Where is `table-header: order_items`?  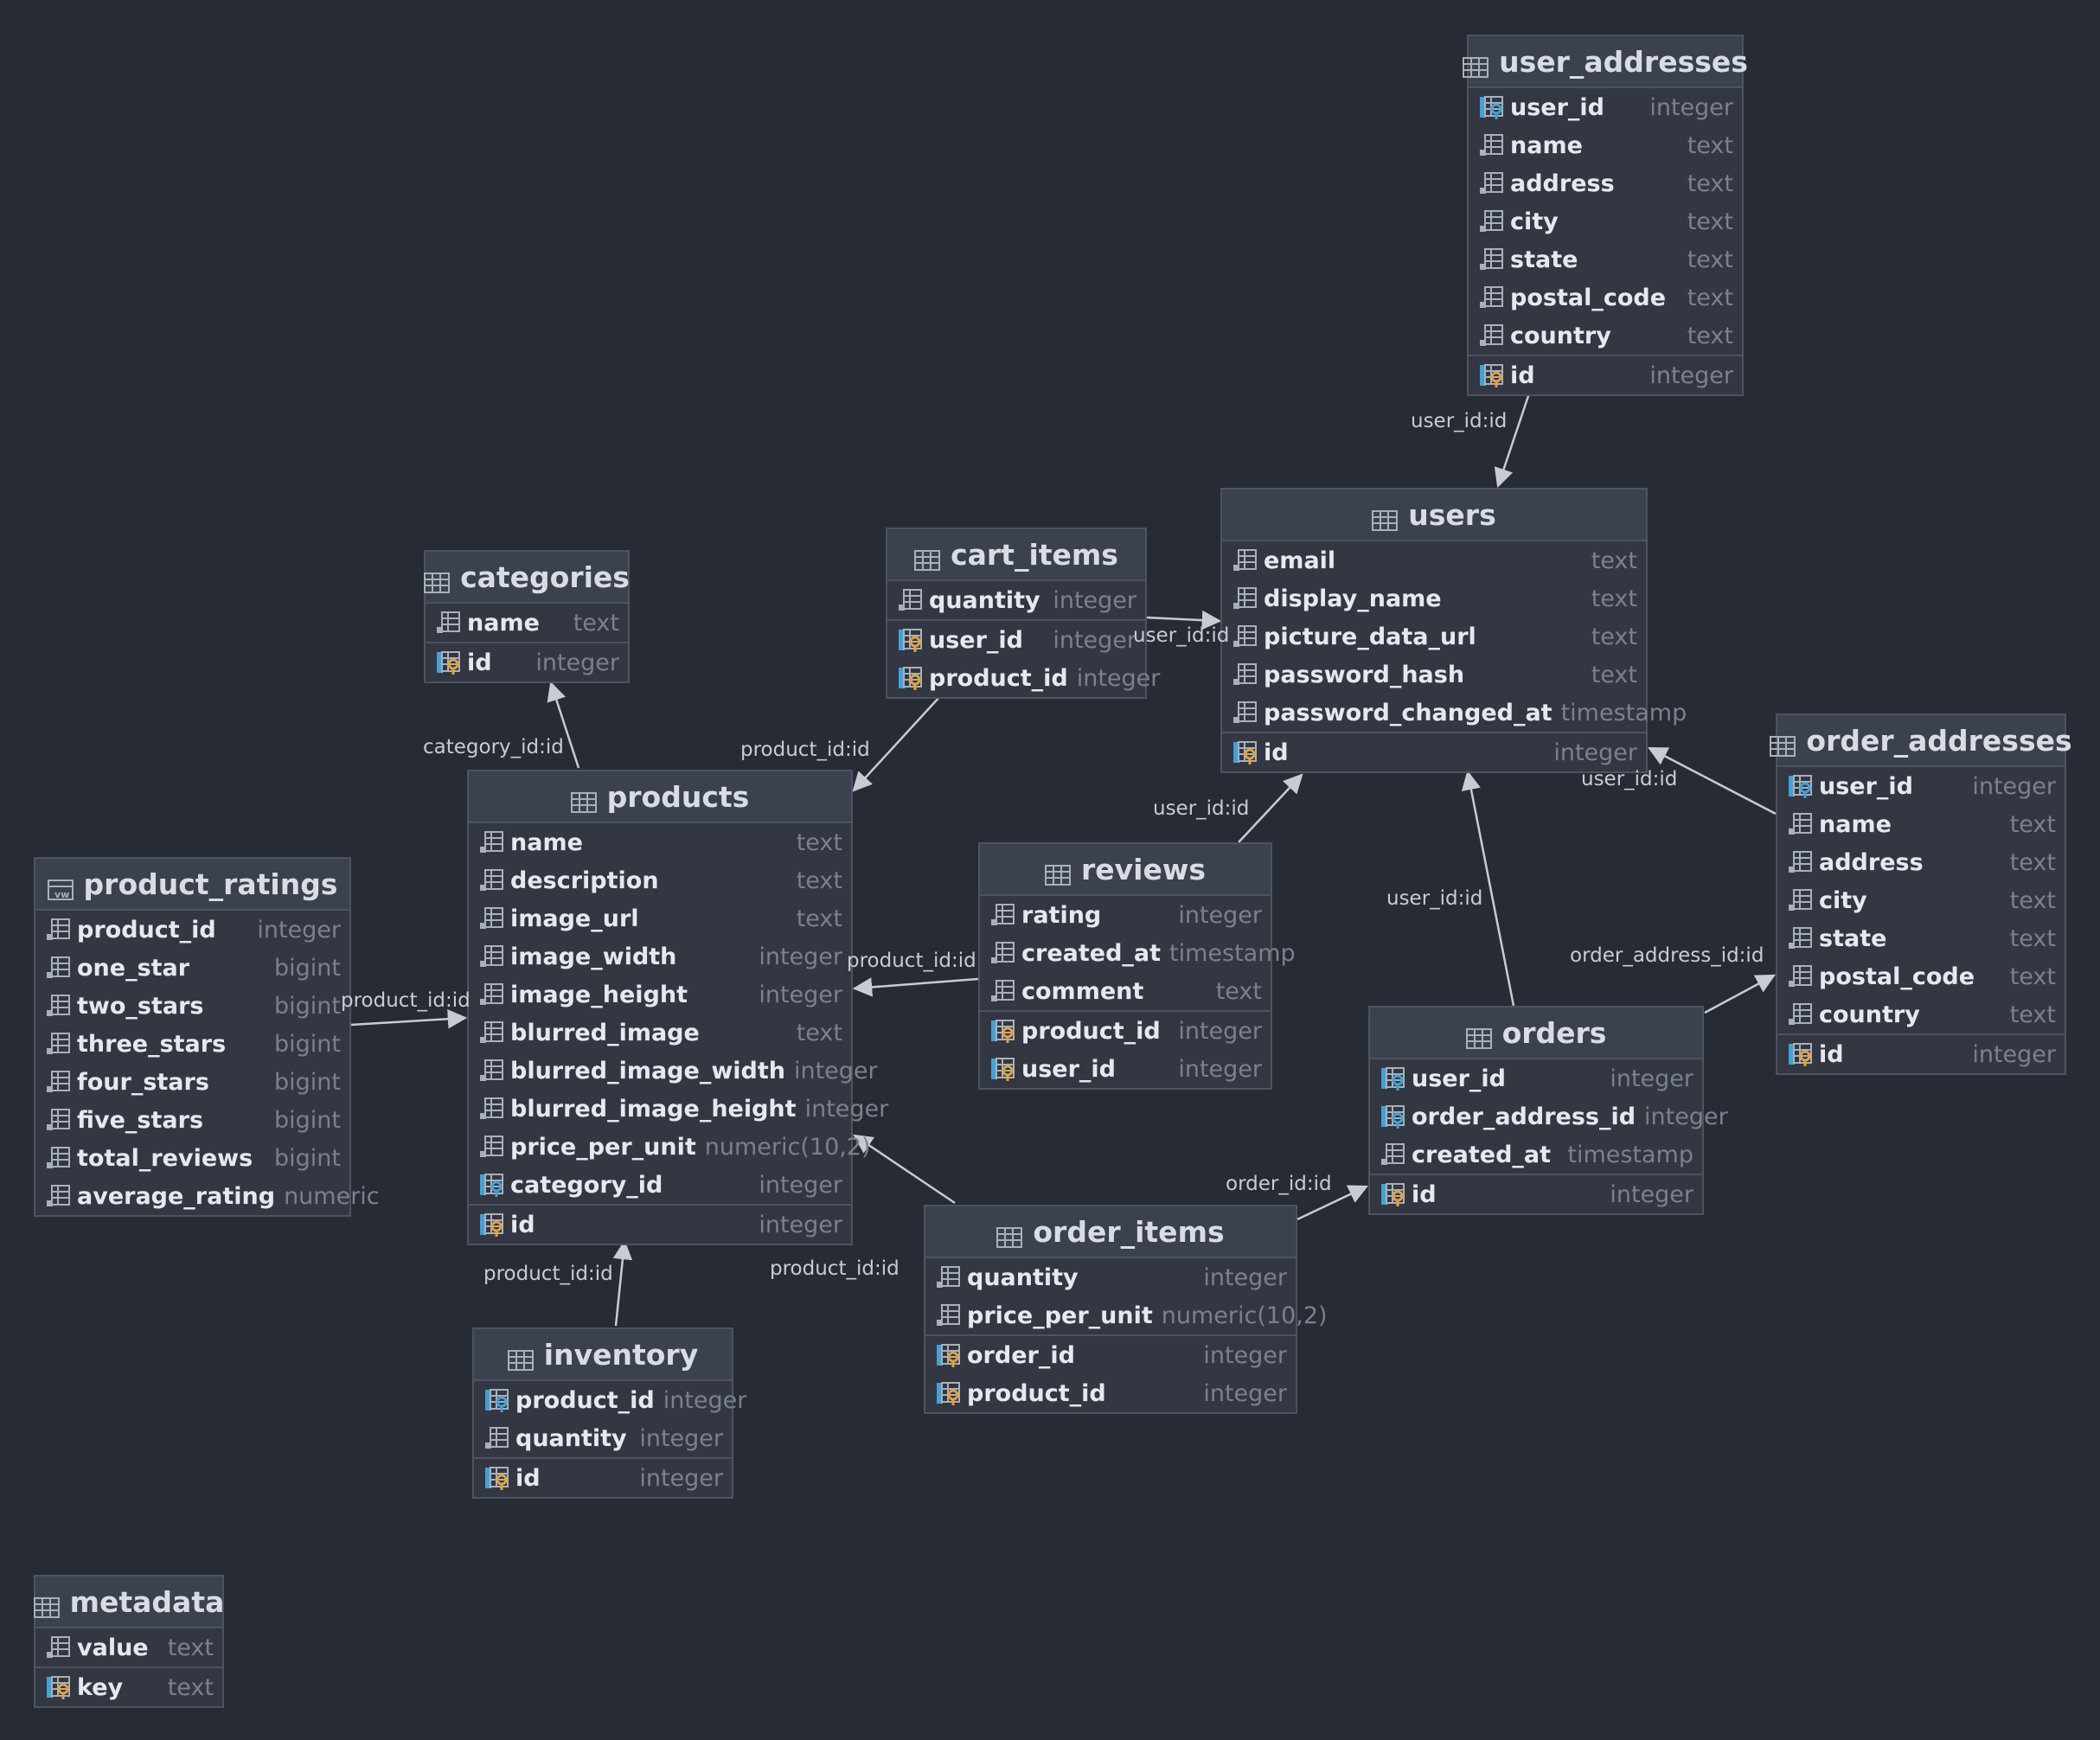 table-header: order_items is located at coordinates (1110, 1232).